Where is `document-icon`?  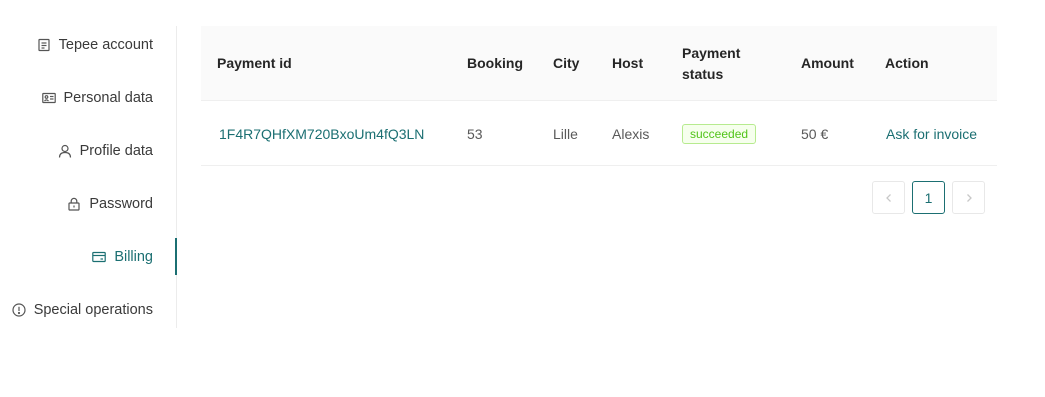
document-icon is located at coordinates (44, 45).